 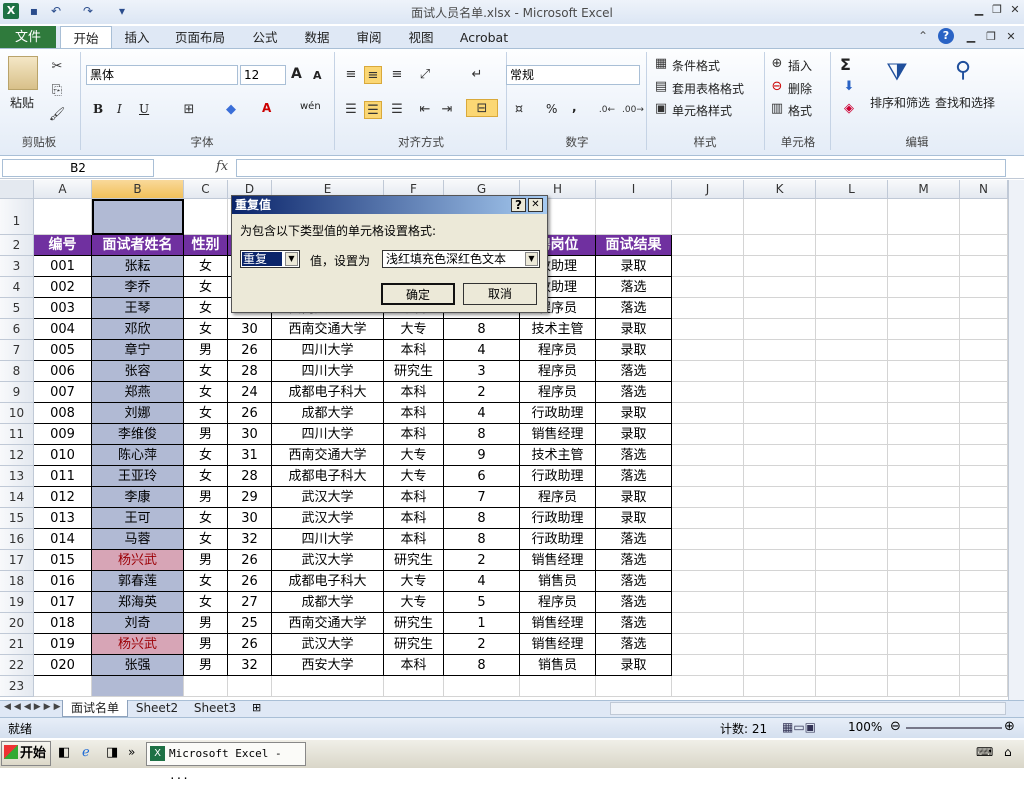 What do you see at coordinates (849, 87) in the screenshot?
I see `fill-icon: ⬇` at bounding box center [849, 87].